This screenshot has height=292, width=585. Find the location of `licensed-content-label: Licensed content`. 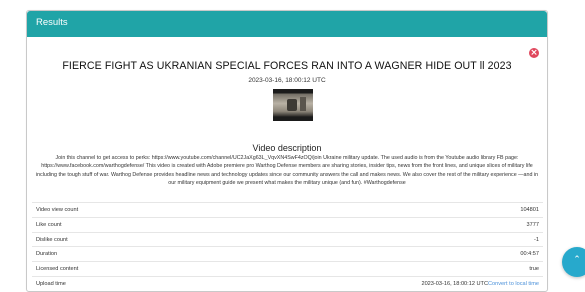

licensed-content-label: Licensed content is located at coordinates (57, 269).